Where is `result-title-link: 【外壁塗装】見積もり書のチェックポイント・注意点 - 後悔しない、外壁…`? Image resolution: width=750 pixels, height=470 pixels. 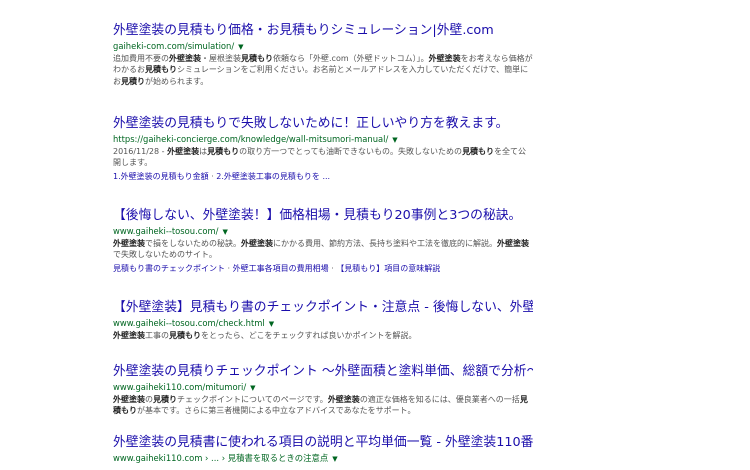
result-title-link: 【外壁塗装】見積もり書のチェックポイント・注意点 - 後悔しない、外壁… is located at coordinates (323, 308).